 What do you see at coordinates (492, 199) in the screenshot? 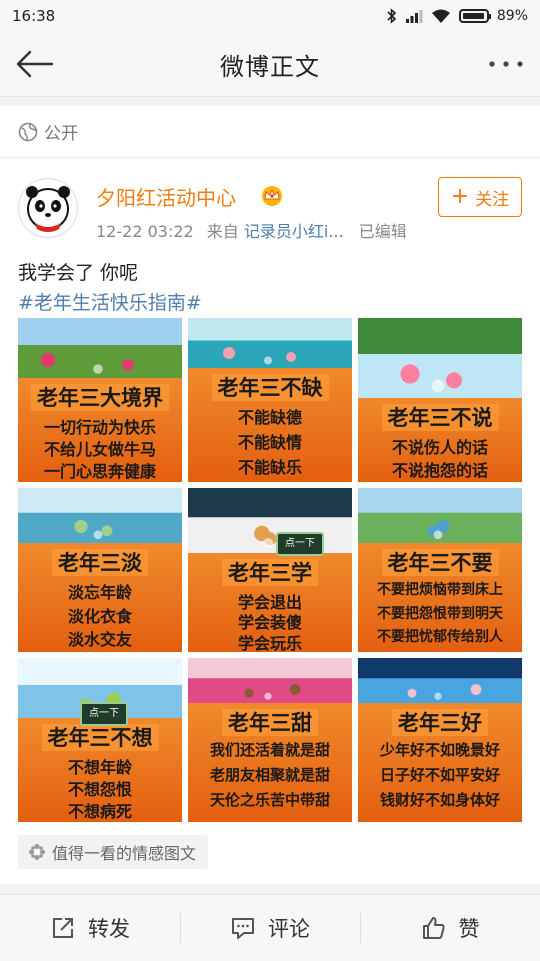
I see `follow-label: 关注` at bounding box center [492, 199].